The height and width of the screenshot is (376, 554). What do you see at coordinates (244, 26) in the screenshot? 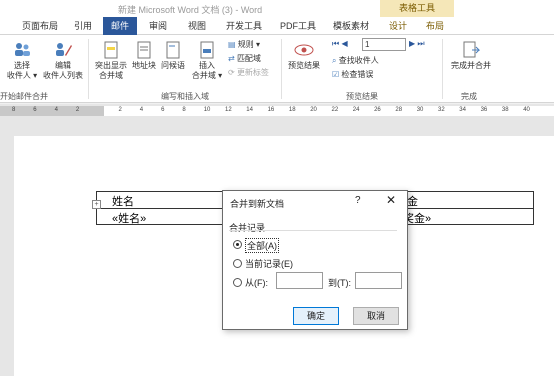
I see `tab-developer: 开发工具` at bounding box center [244, 26].